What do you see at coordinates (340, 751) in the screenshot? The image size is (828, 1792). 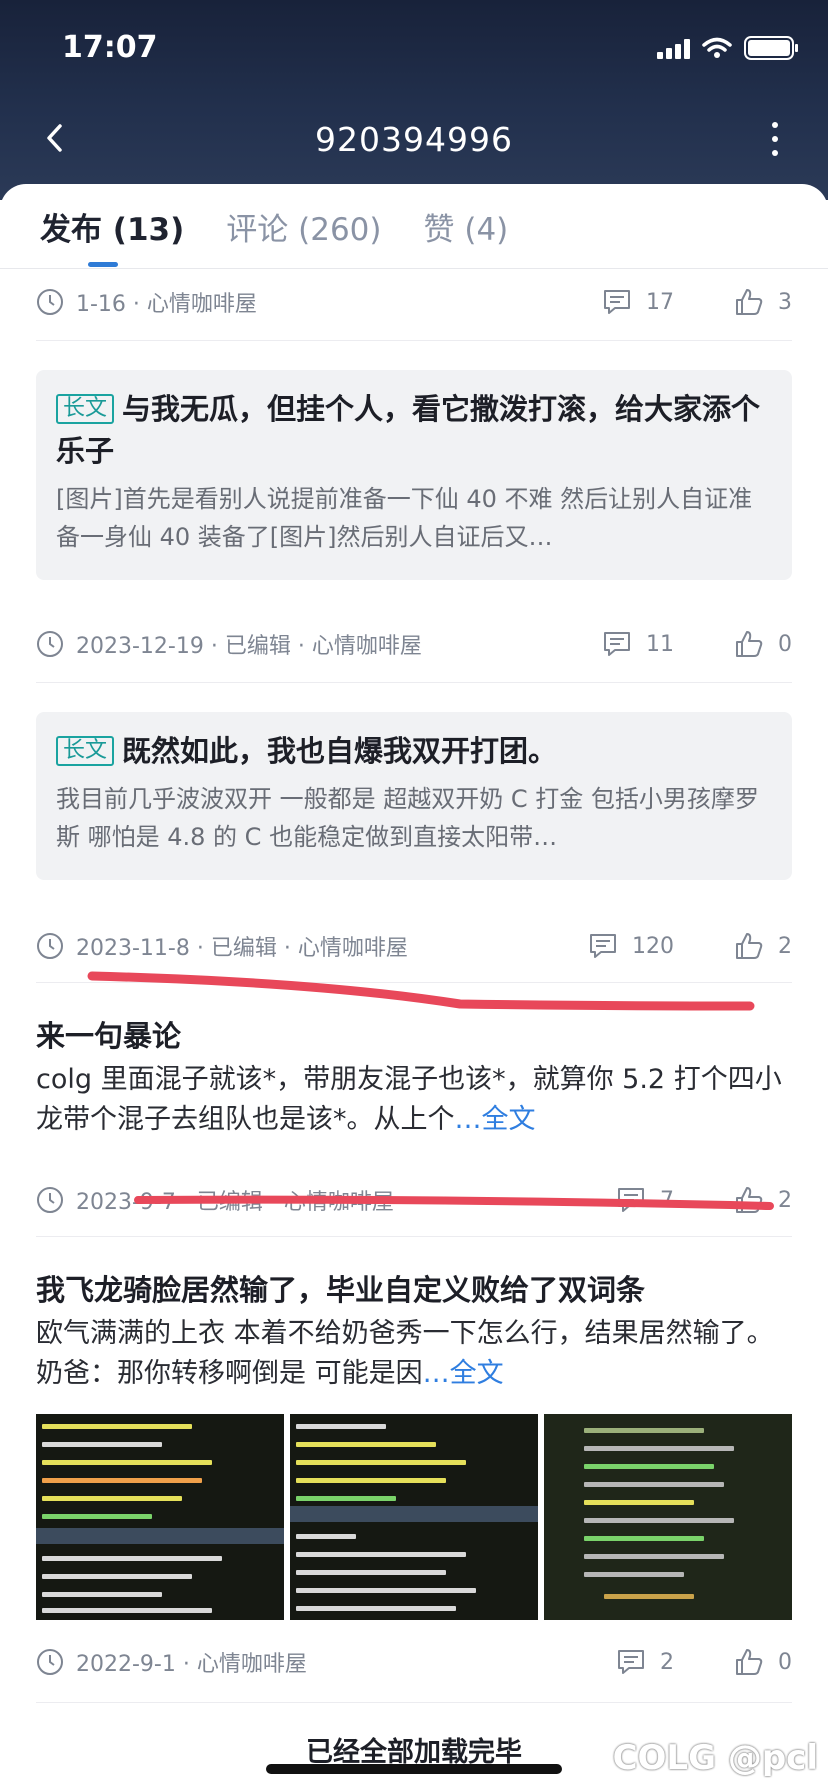 I see `post-title: 既然如此，我也自爆我双开打团。` at bounding box center [340, 751].